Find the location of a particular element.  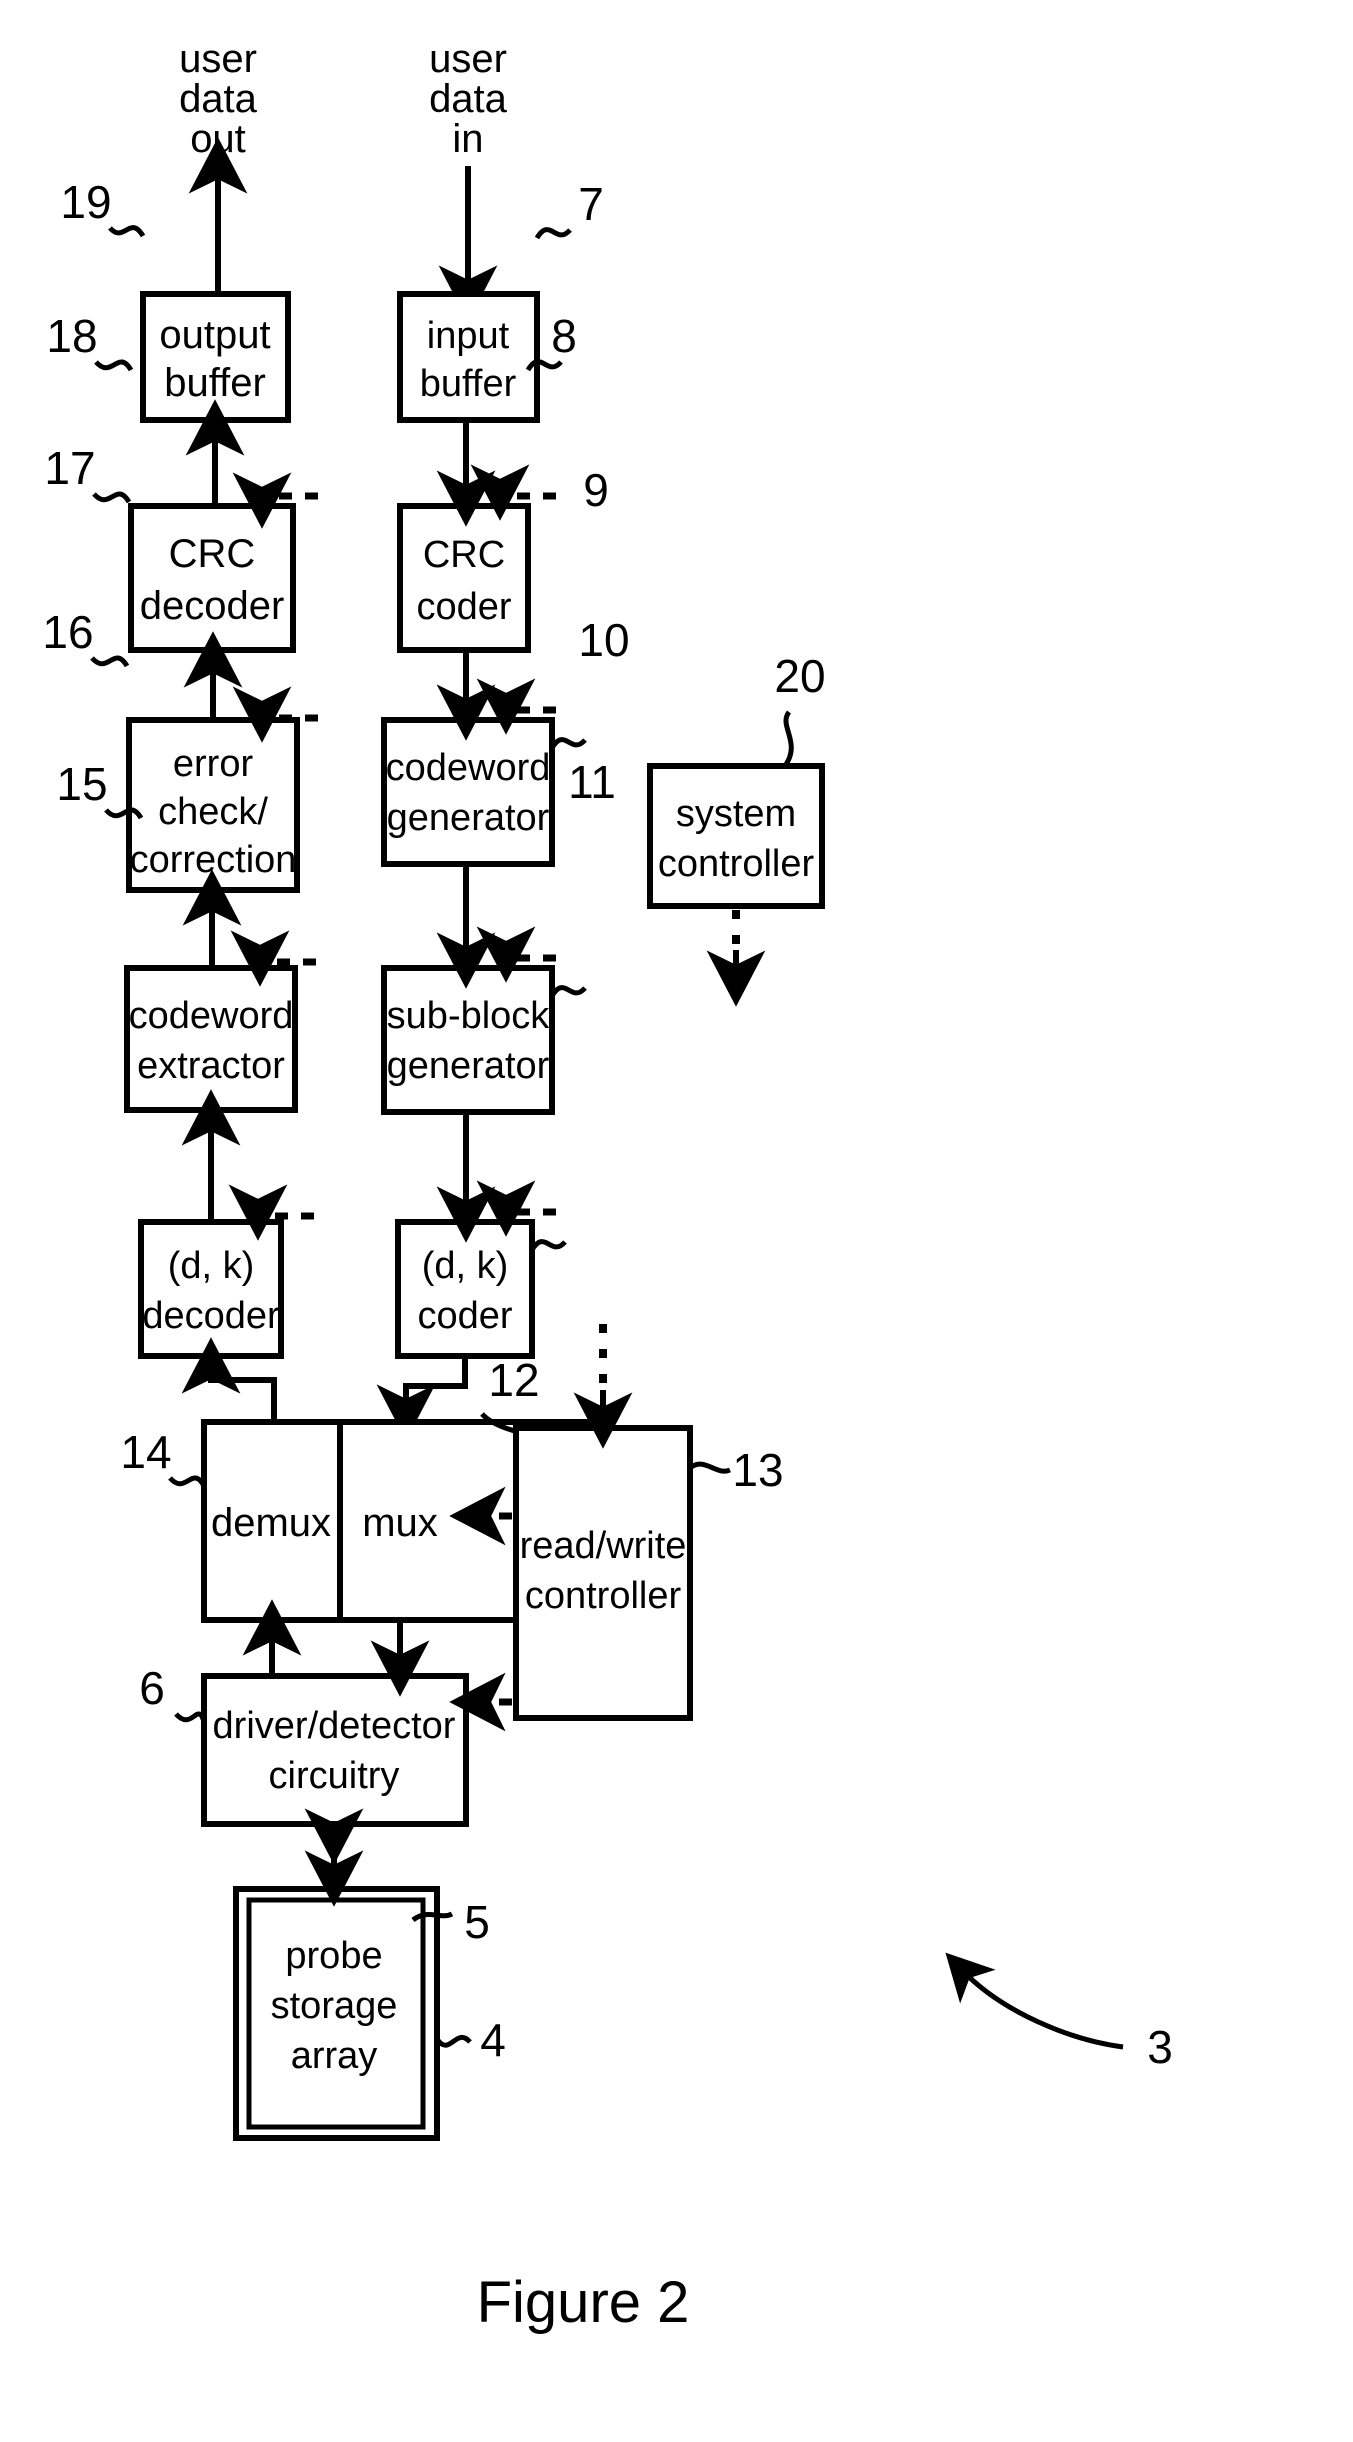

ref-4: 4 is located at coordinates (470, 2040).